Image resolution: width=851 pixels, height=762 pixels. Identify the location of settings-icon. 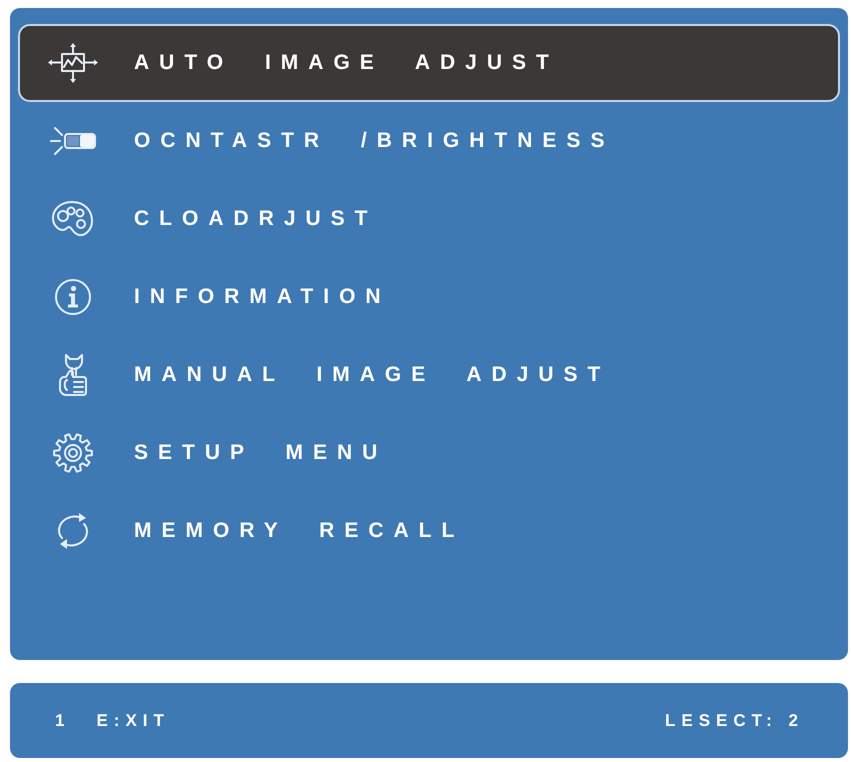
(73, 453).